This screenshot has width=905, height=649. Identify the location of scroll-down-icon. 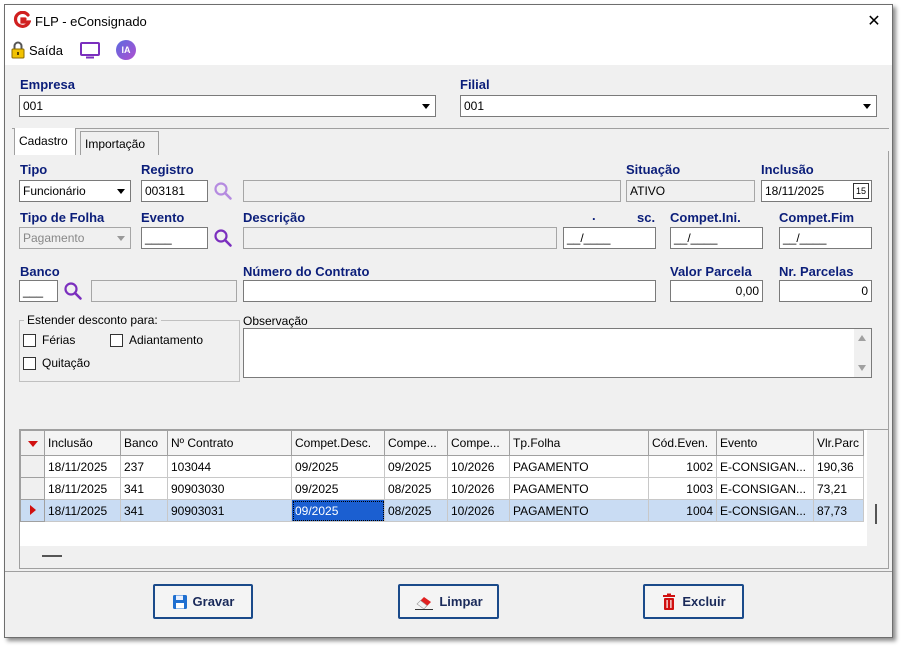
(862, 368).